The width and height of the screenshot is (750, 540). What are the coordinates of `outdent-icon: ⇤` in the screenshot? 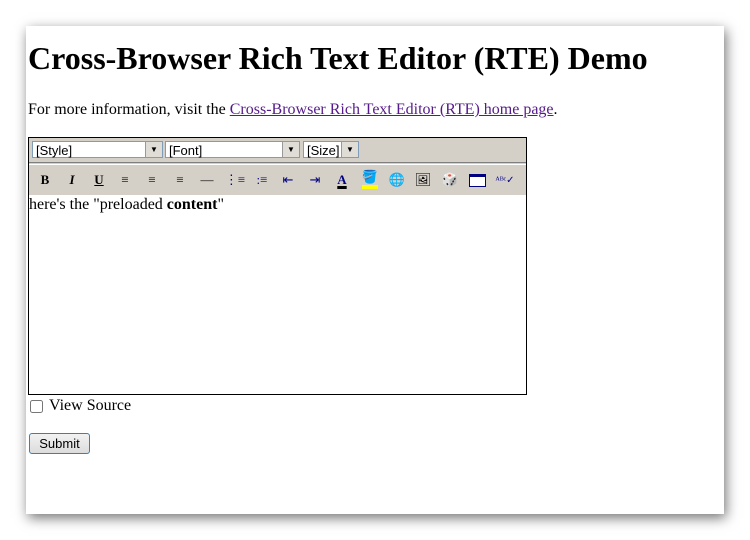 It's located at (288, 179).